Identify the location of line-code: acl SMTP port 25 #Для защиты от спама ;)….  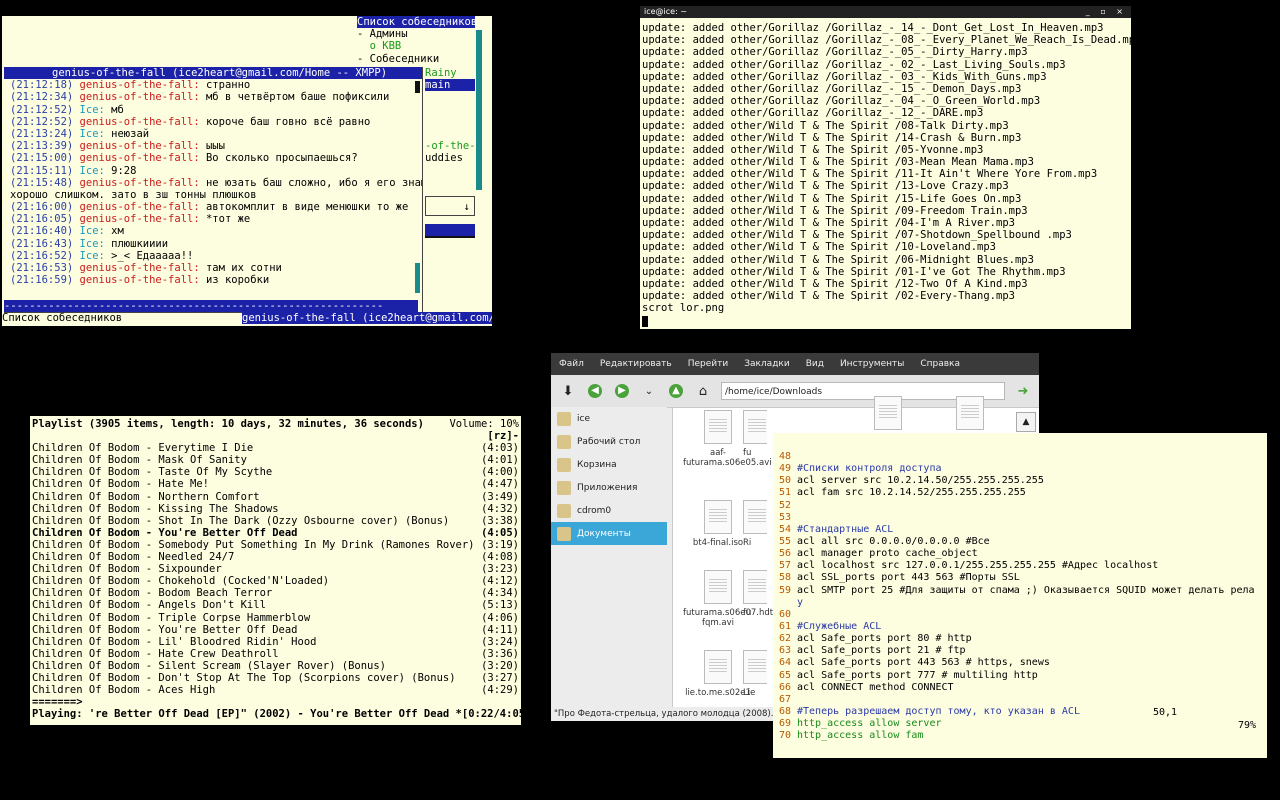
(1026, 590).